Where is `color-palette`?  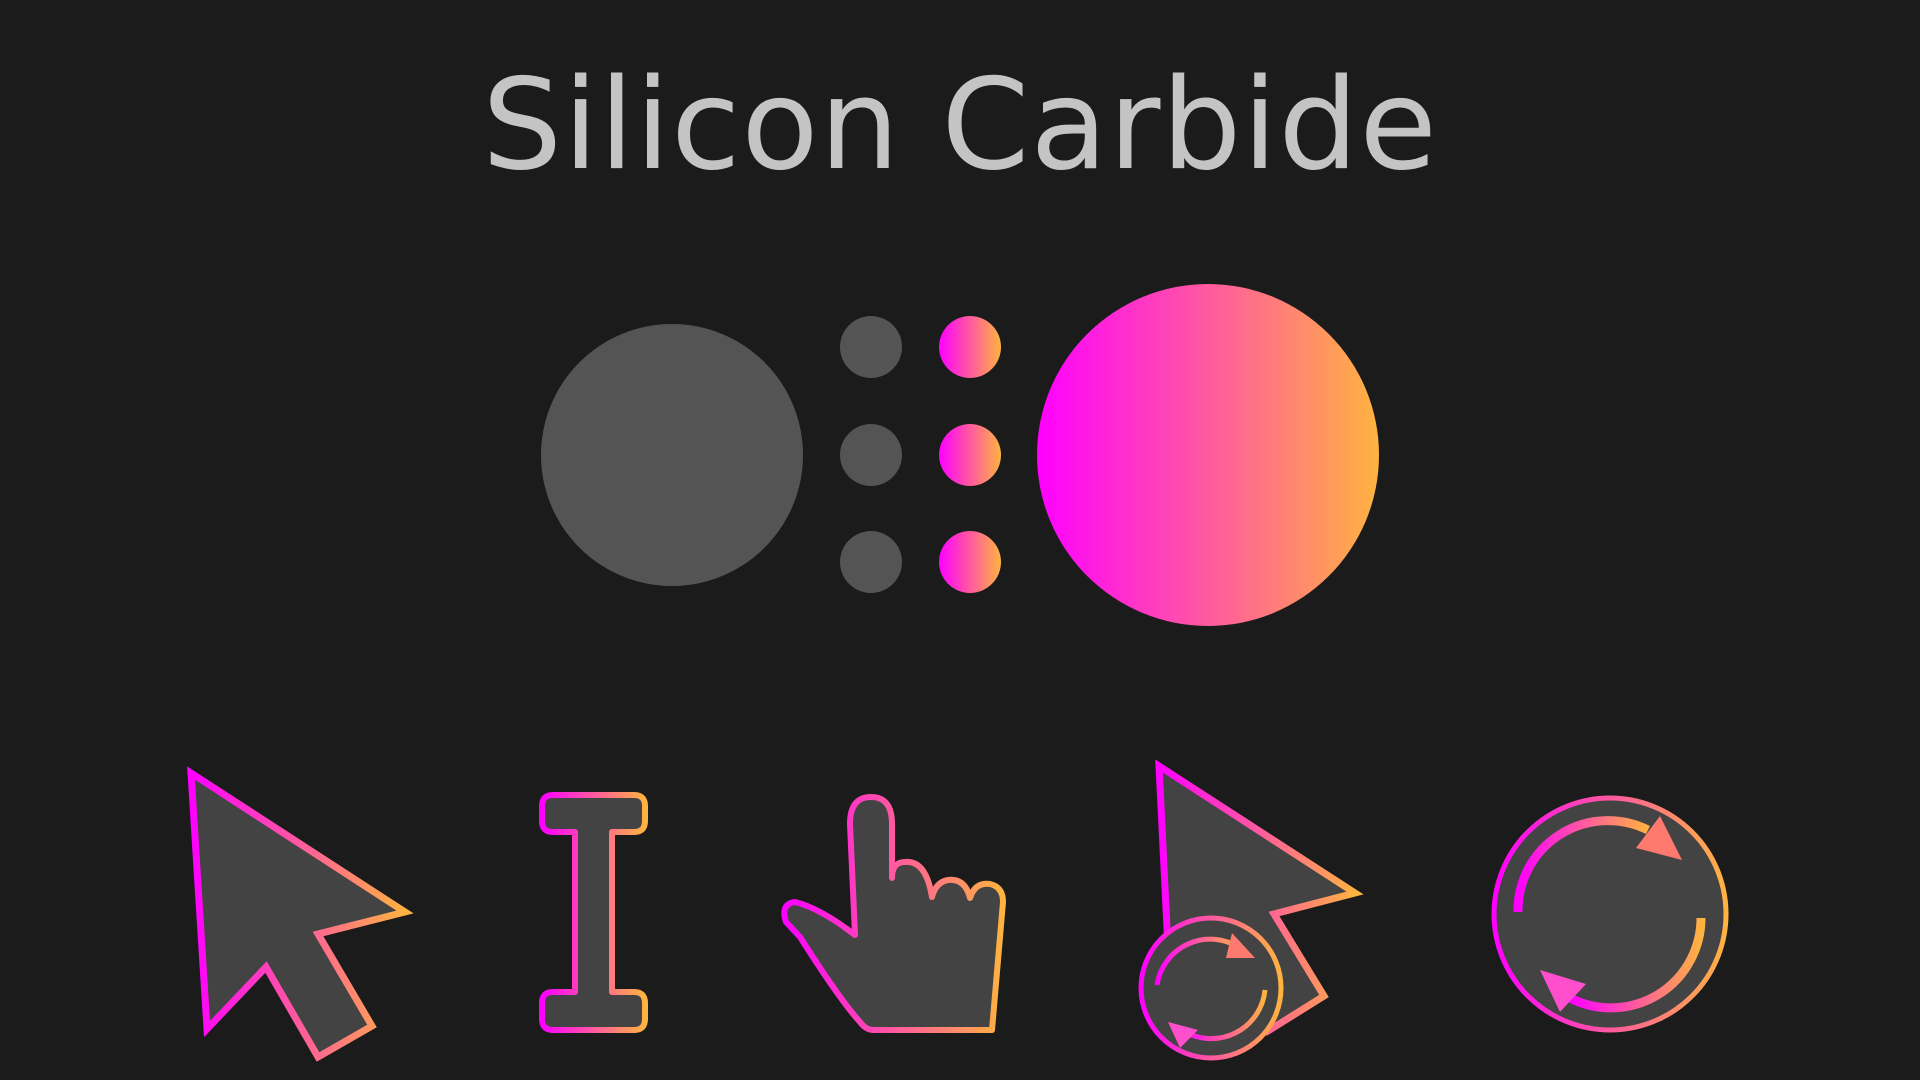
color-palette is located at coordinates (960, 455).